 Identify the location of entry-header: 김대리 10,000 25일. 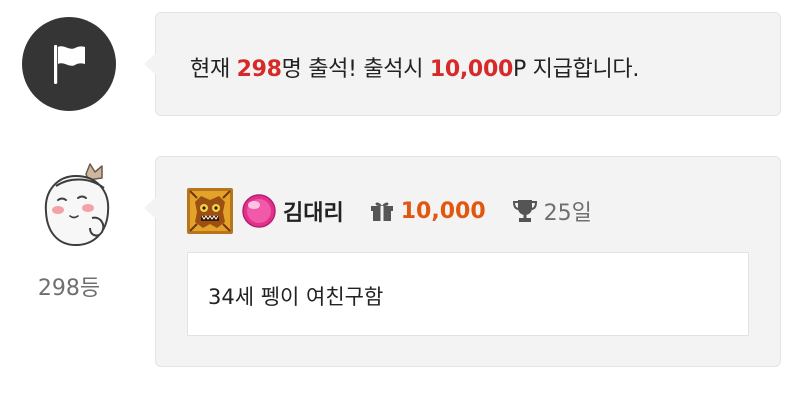
(389, 211).